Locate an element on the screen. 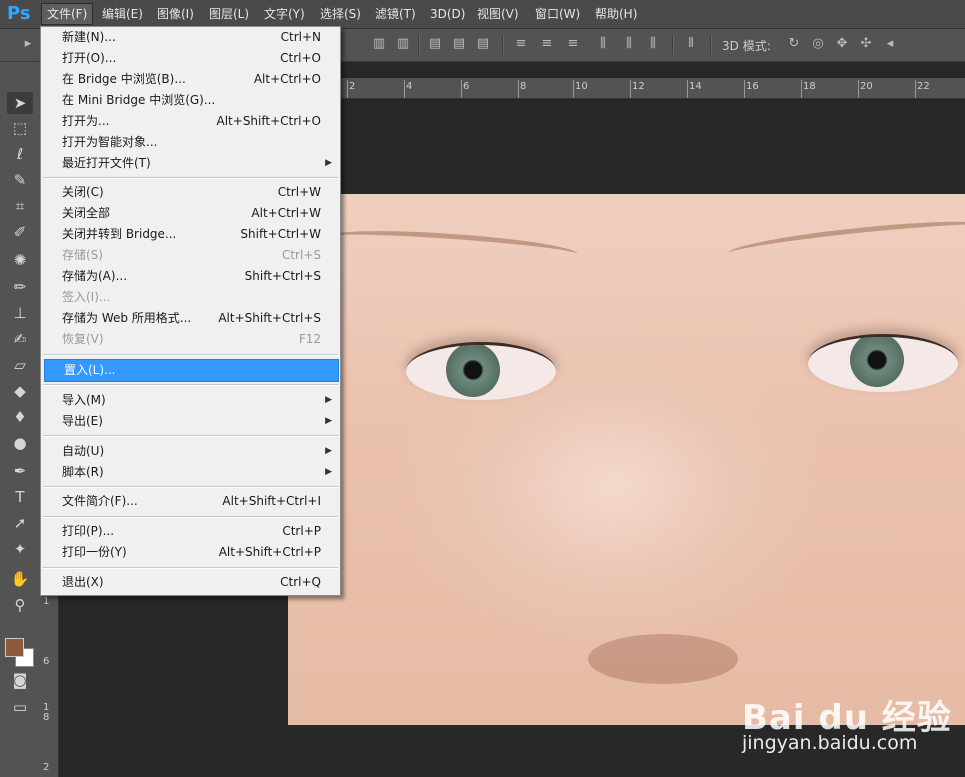  history-brush-tool-icon: ✍ is located at coordinates (20, 339).